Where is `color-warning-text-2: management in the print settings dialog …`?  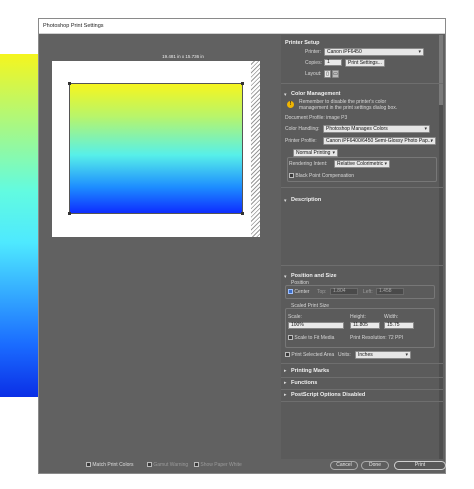
color-warning-text-2: management in the print settings dialog … is located at coordinates (348, 108).